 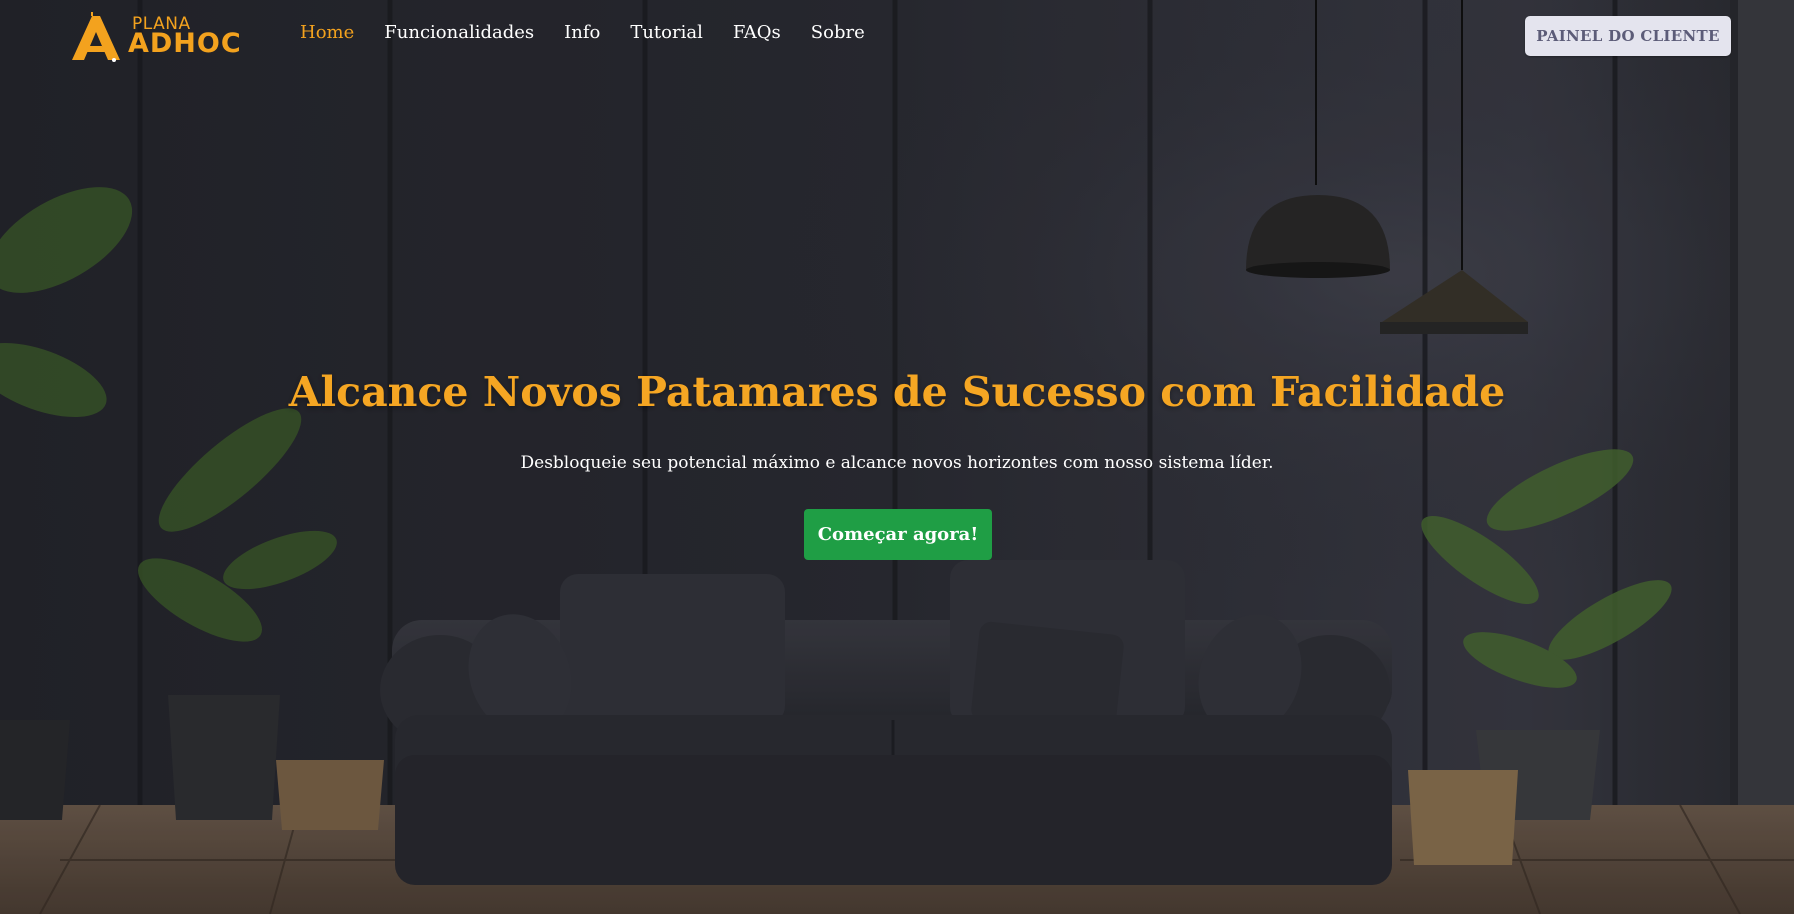 I want to click on nav-item-info: Info, so click(x=582, y=33).